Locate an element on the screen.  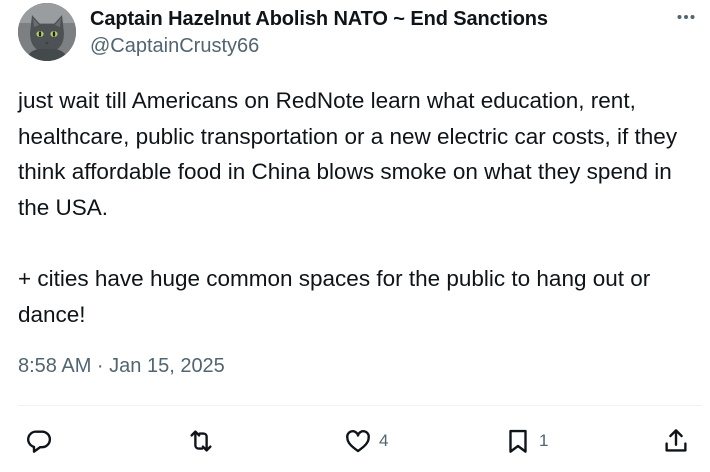
like-count: 4 is located at coordinates (384, 440).